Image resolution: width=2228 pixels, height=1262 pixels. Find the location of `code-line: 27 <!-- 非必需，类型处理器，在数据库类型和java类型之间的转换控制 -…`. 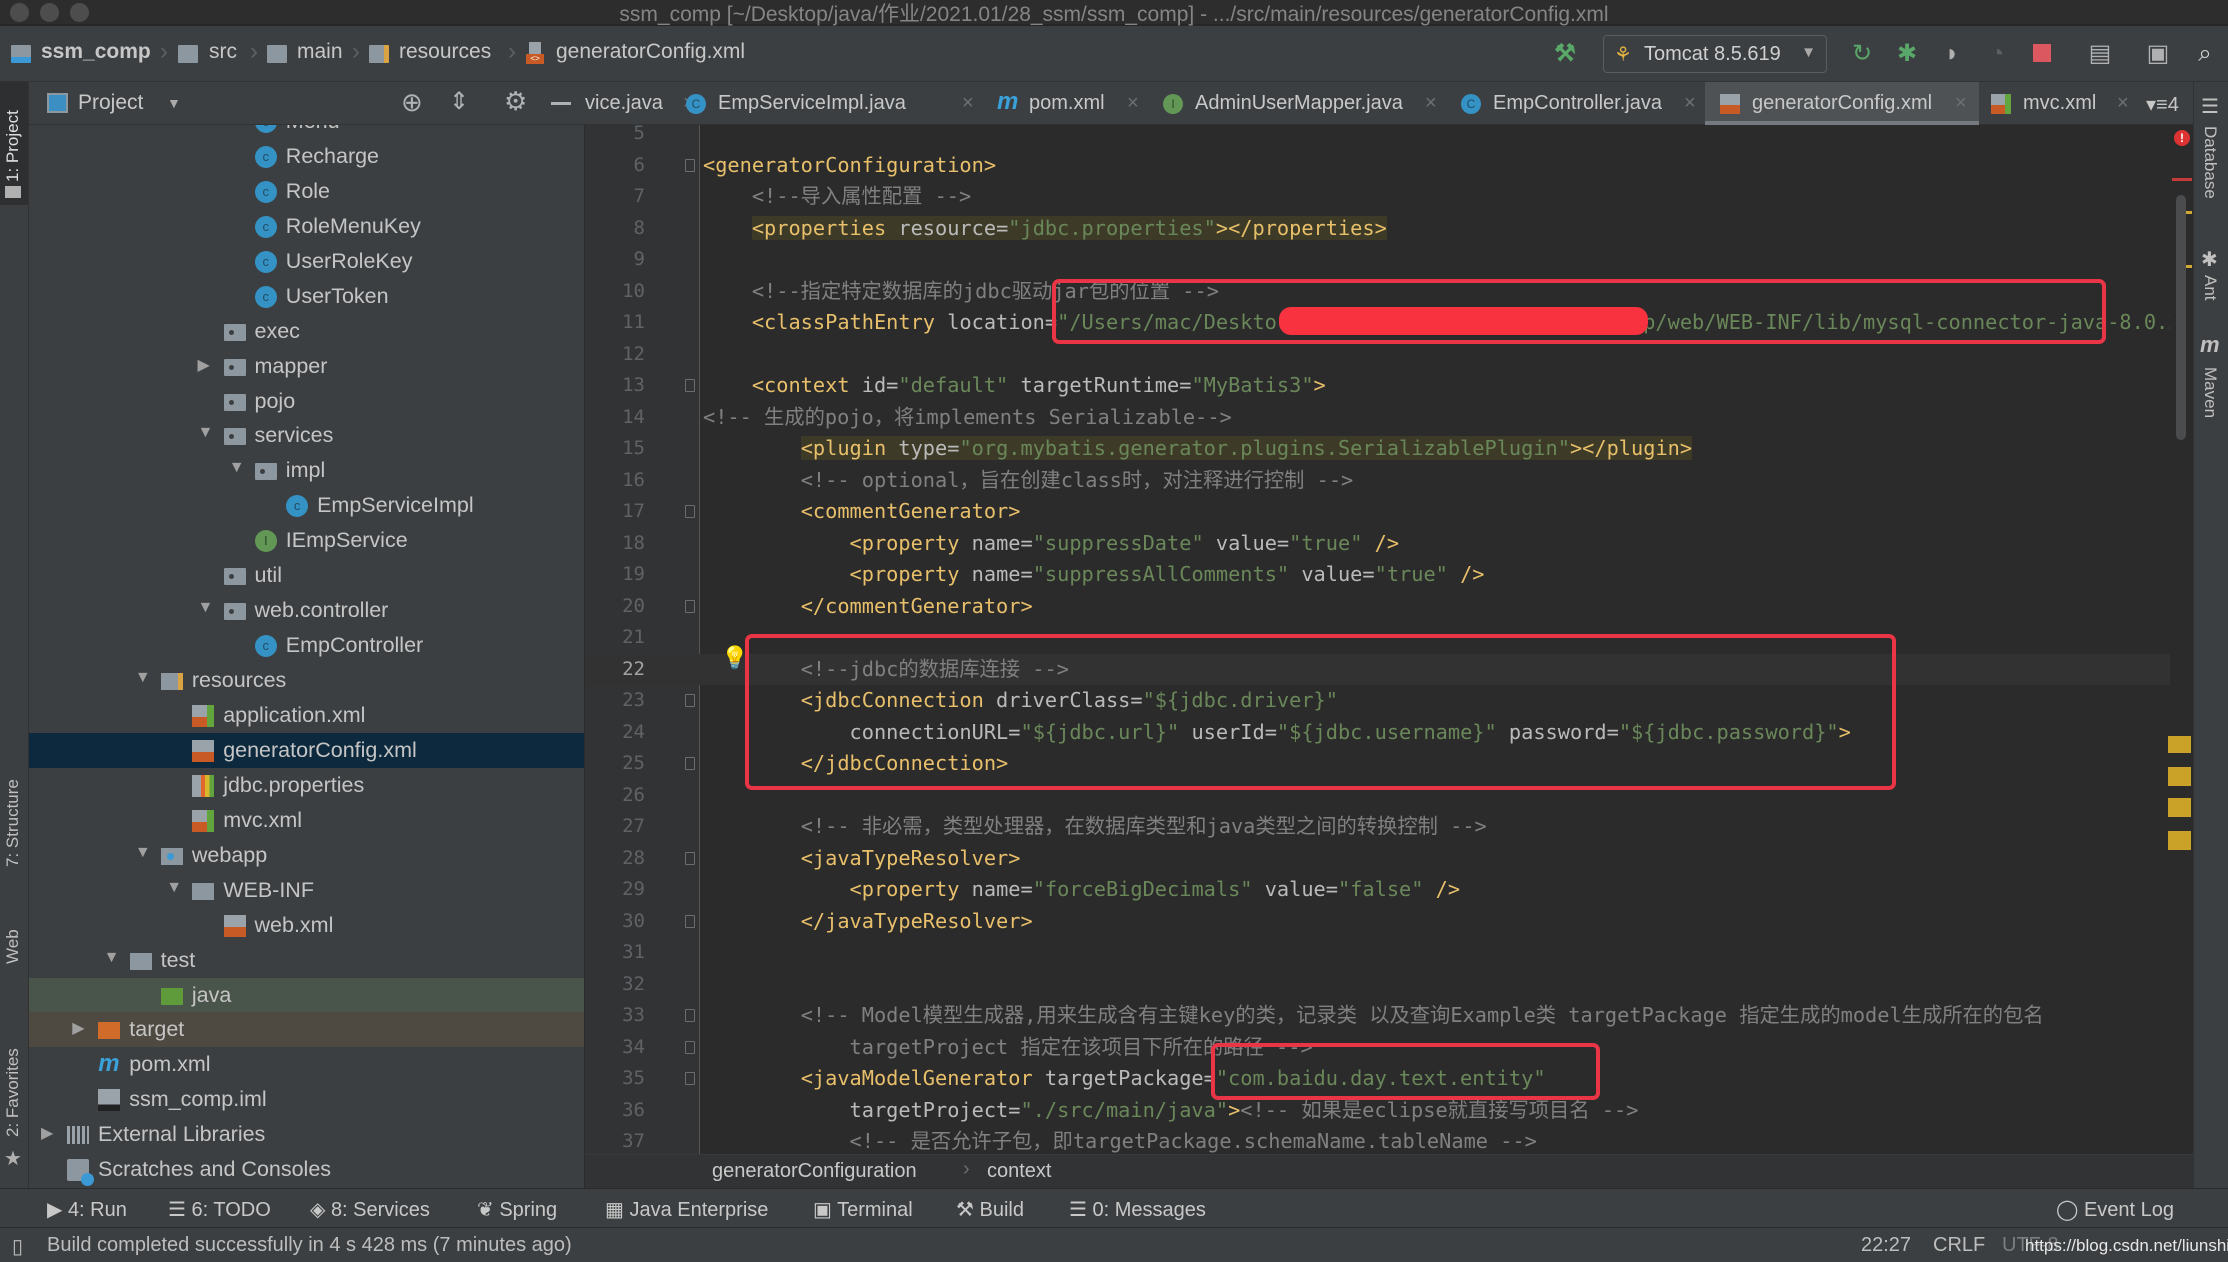

code-line: 27 <!-- 非必需，类型处理器，在数据库类型和java类型之间的转换控制 -… is located at coordinates (1389, 827).